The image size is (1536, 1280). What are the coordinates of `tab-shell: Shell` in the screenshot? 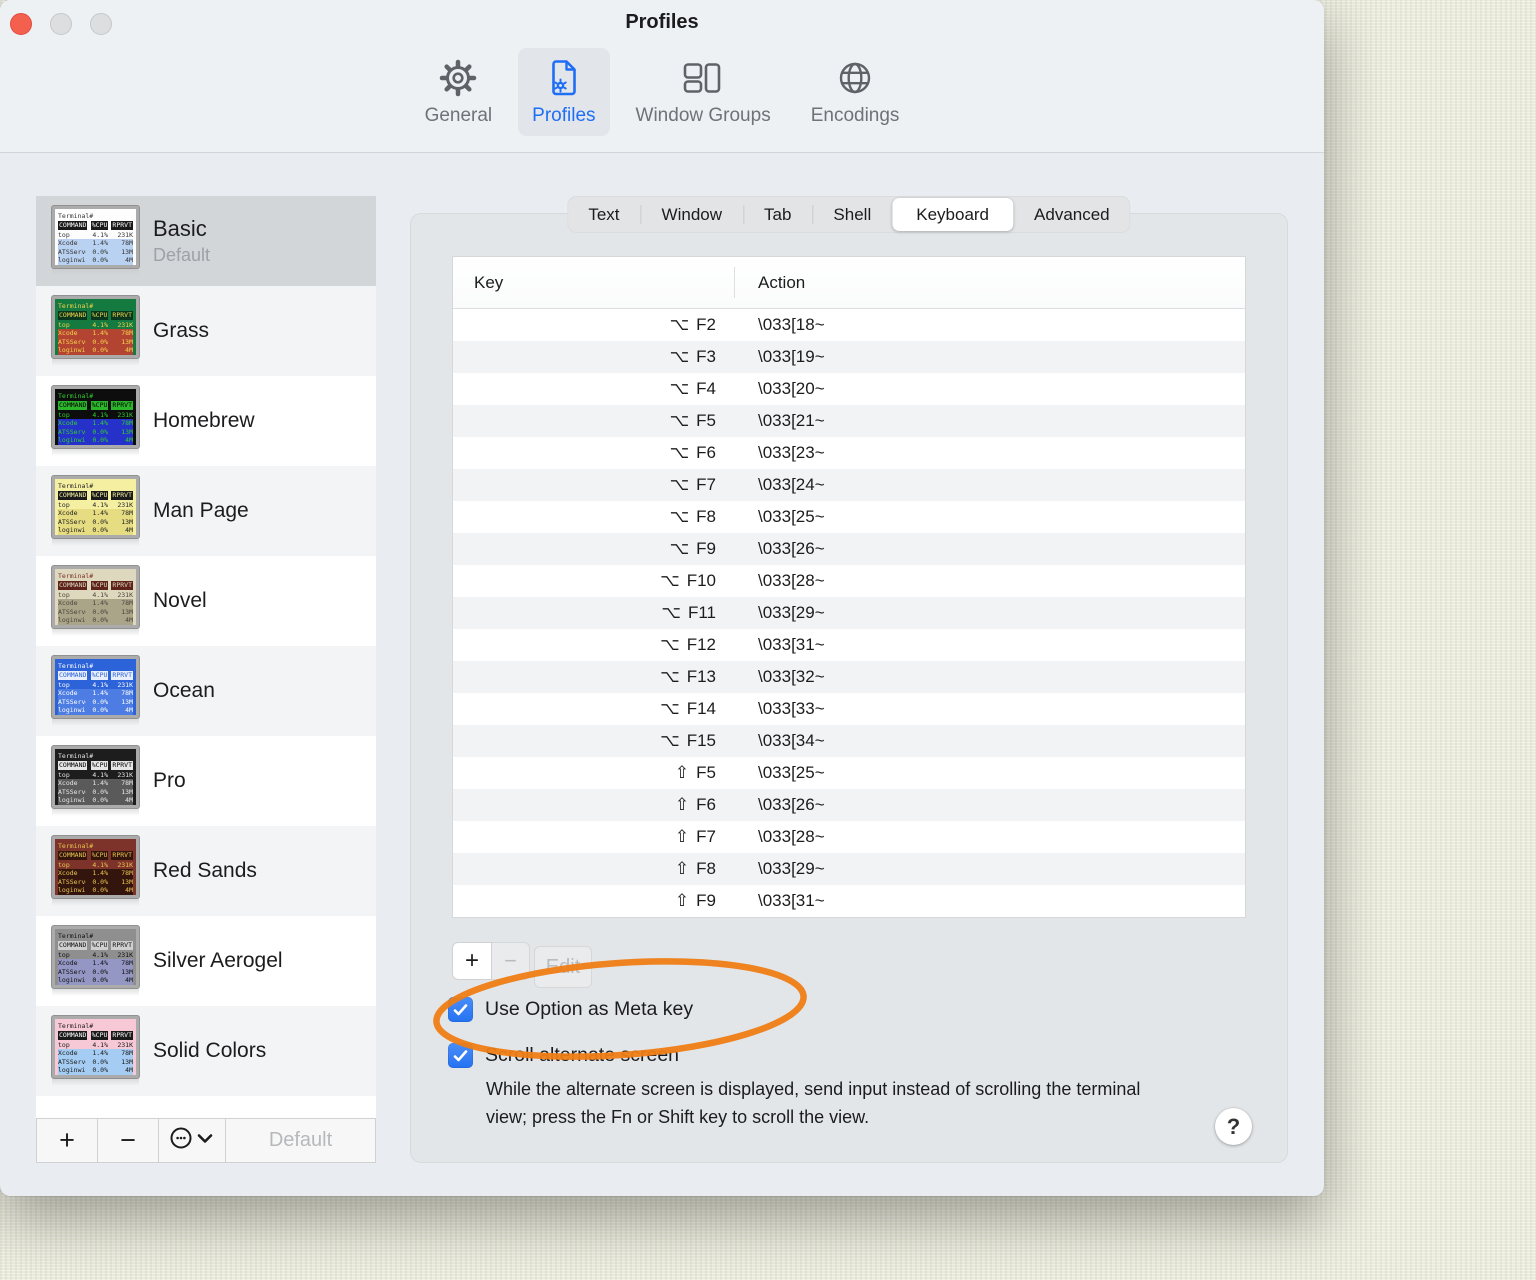 It's located at (852, 214).